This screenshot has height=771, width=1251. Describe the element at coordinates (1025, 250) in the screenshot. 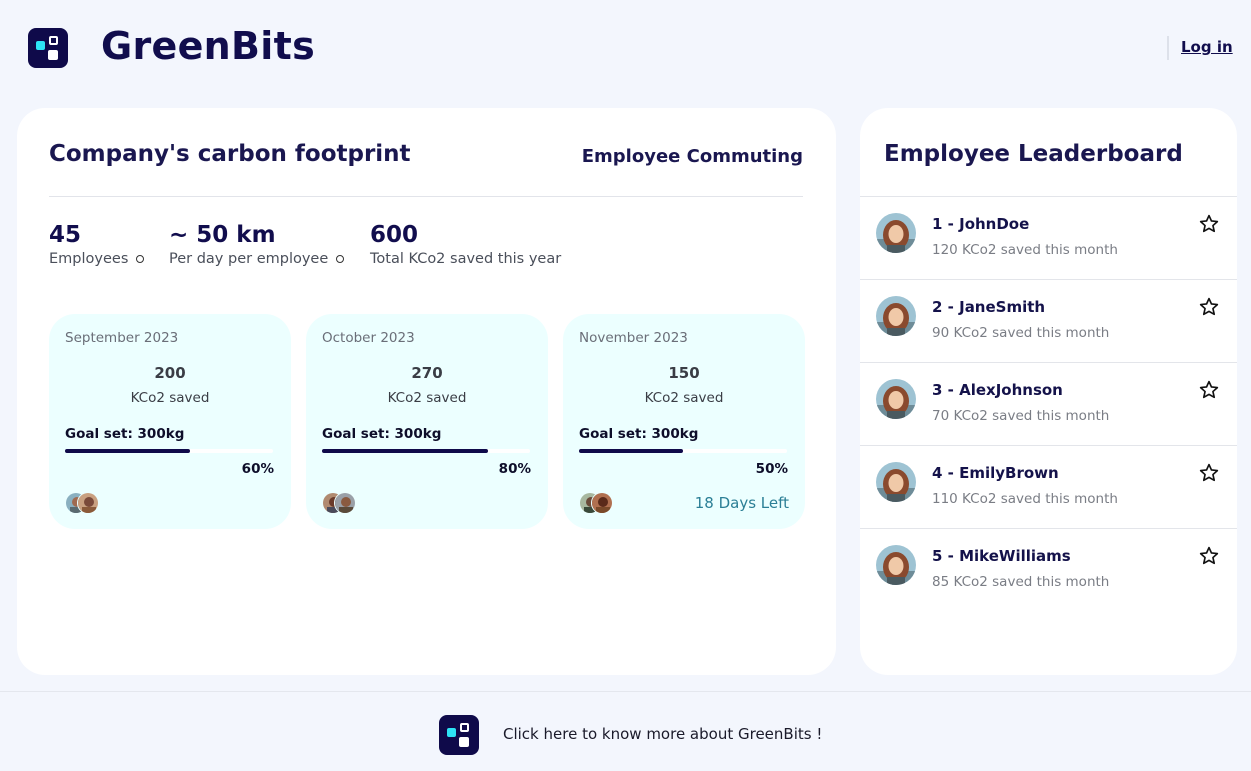

I see `employee-saved: 120 KCo2 saved this month` at that location.